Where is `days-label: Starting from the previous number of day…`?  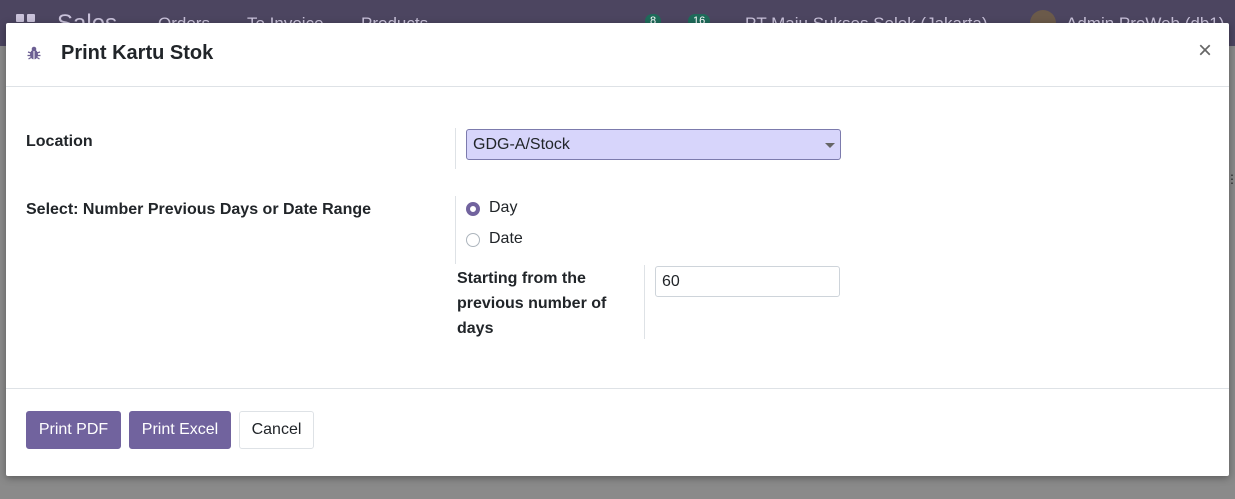
days-label: Starting from the previous number of day… is located at coordinates (532, 303).